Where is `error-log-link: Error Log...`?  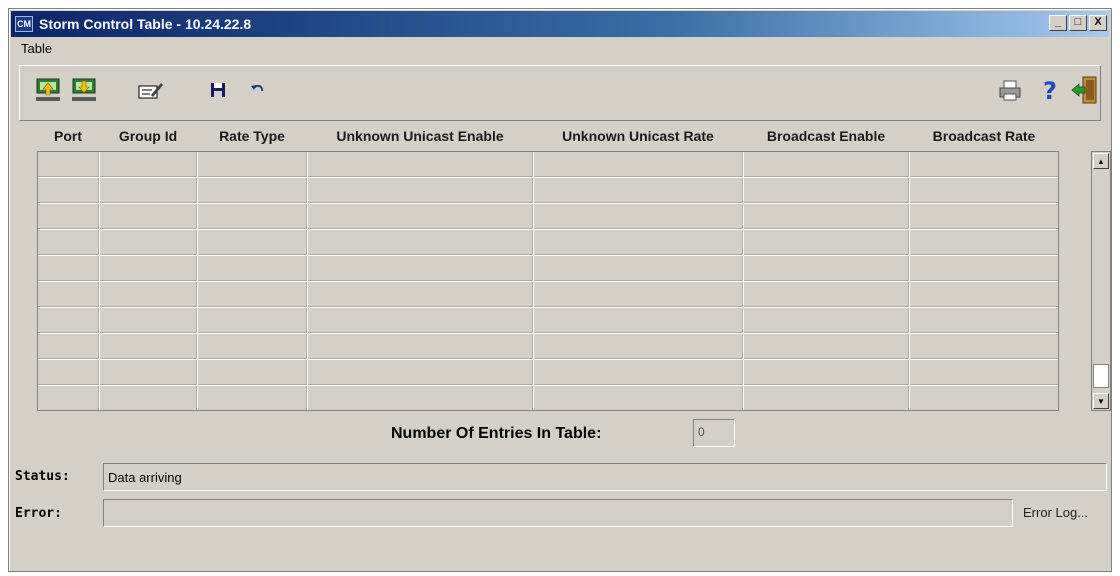
error-log-link: Error Log... is located at coordinates (1055, 512).